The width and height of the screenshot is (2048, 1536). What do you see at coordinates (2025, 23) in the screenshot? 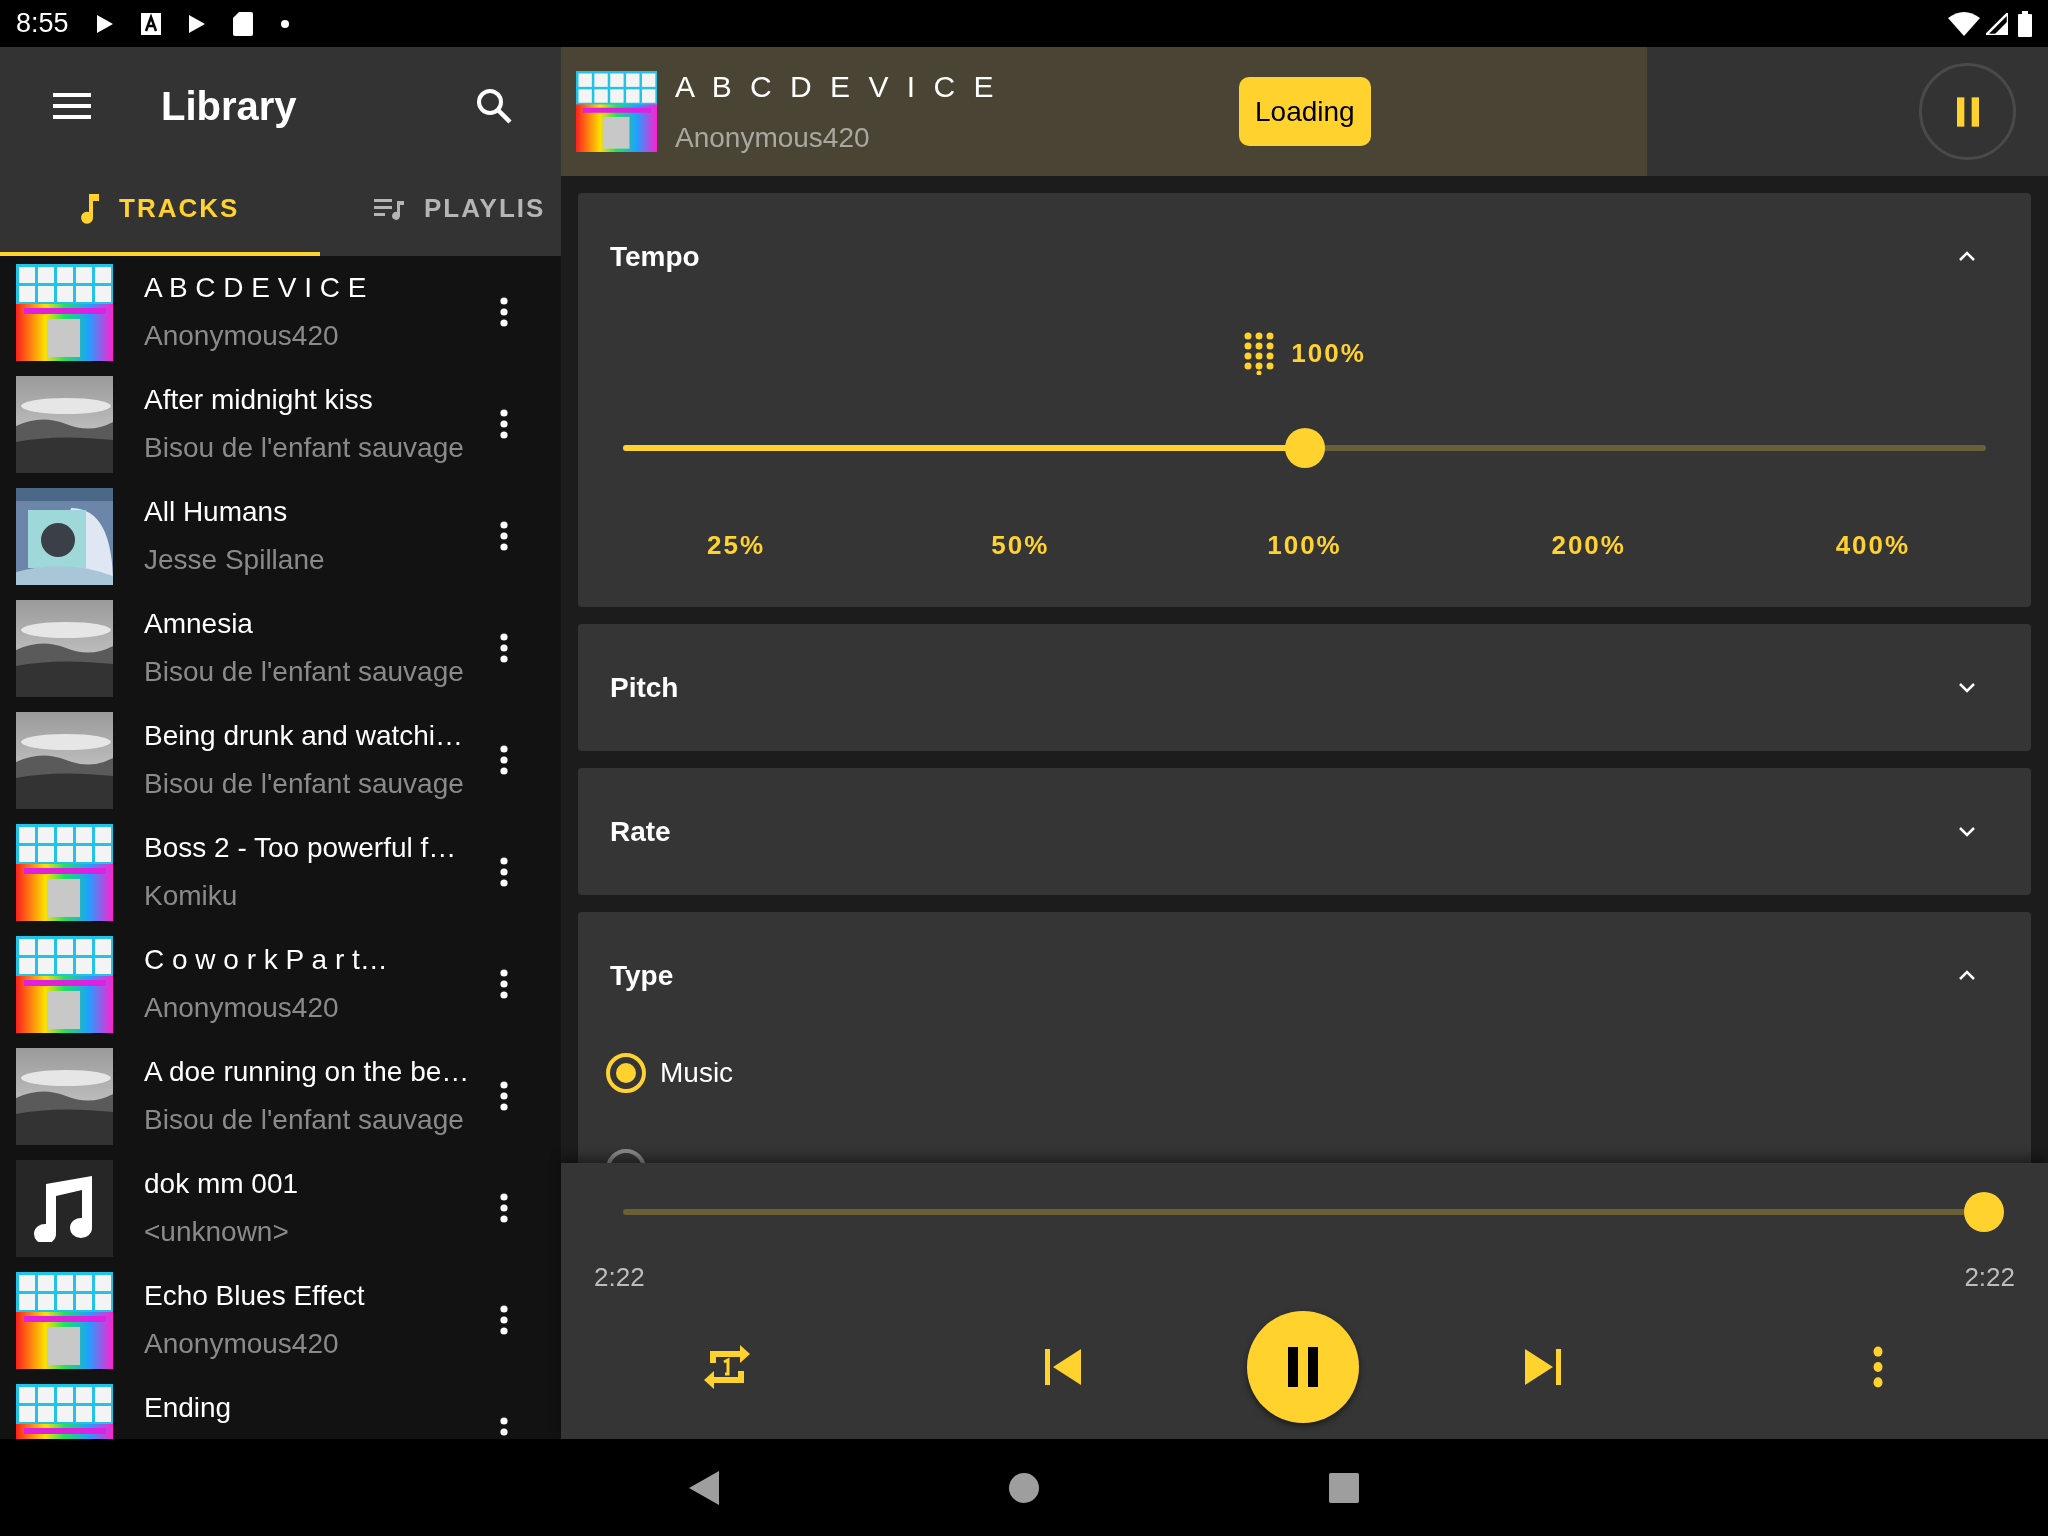
I see `battery-icon` at bounding box center [2025, 23].